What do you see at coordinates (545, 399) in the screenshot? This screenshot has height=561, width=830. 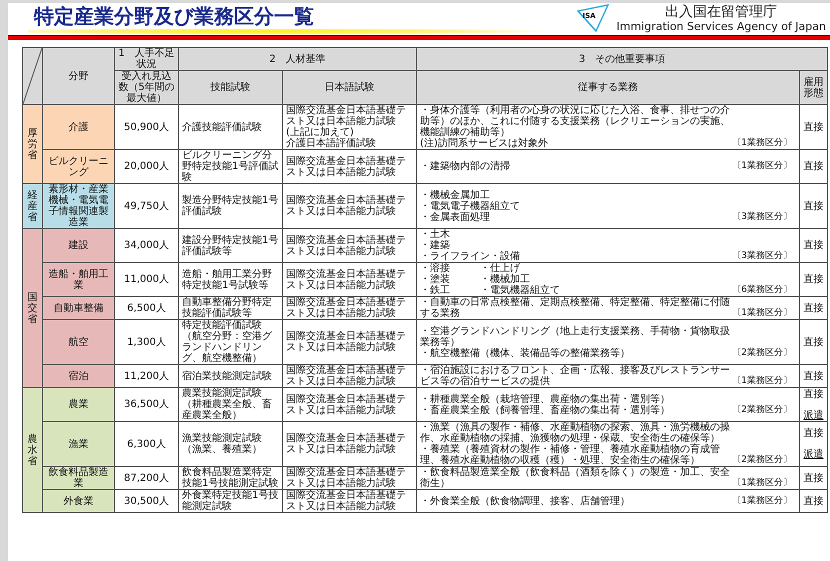 I see `task-item: ・耕種農業全般（栽培管理、農産物の集出荷・選別等）` at bounding box center [545, 399].